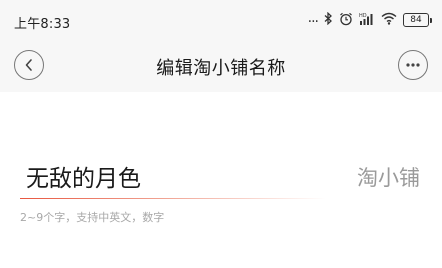 The image size is (442, 268). What do you see at coordinates (92, 217) in the screenshot?
I see `input-hint: 2~9个字，支持中英文，数字` at bounding box center [92, 217].